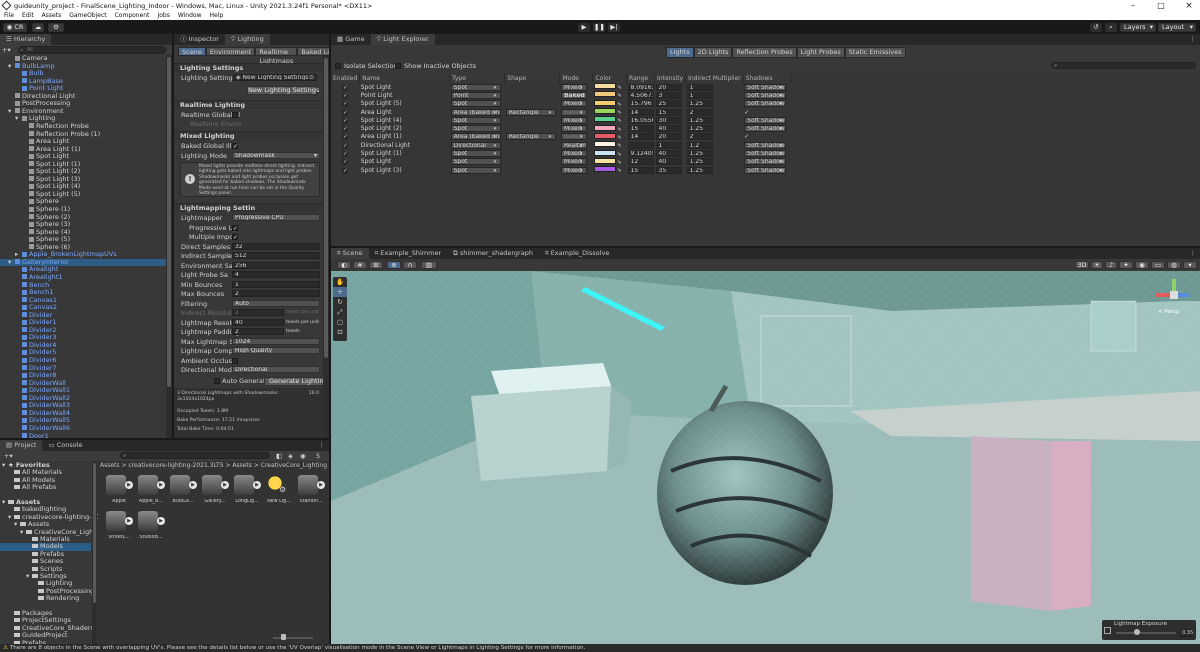 This screenshot has width=1200, height=652. What do you see at coordinates (532, 78) in the screenshot?
I see `column-header: Shape` at bounding box center [532, 78].